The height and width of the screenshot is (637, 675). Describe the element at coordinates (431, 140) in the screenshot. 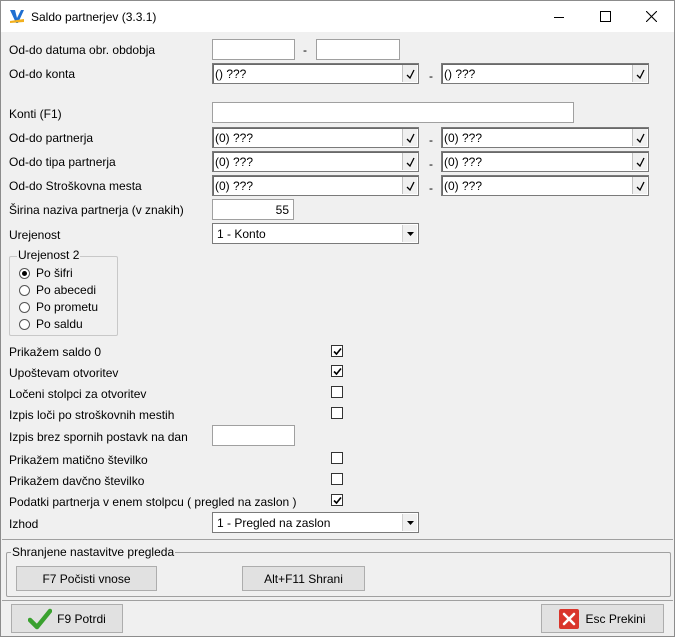

I see `partner-range-dash: -` at that location.